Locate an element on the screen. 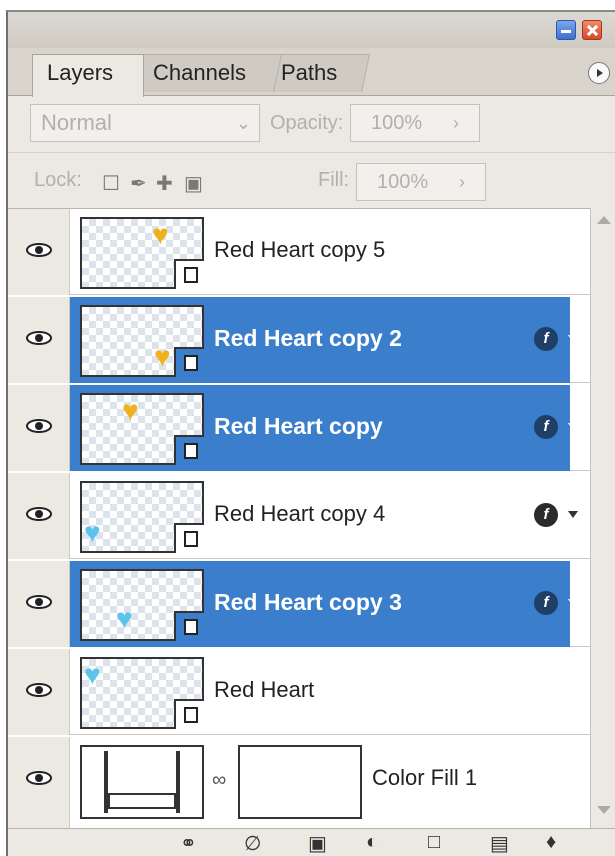  scroll-down-icon is located at coordinates (604, 810).